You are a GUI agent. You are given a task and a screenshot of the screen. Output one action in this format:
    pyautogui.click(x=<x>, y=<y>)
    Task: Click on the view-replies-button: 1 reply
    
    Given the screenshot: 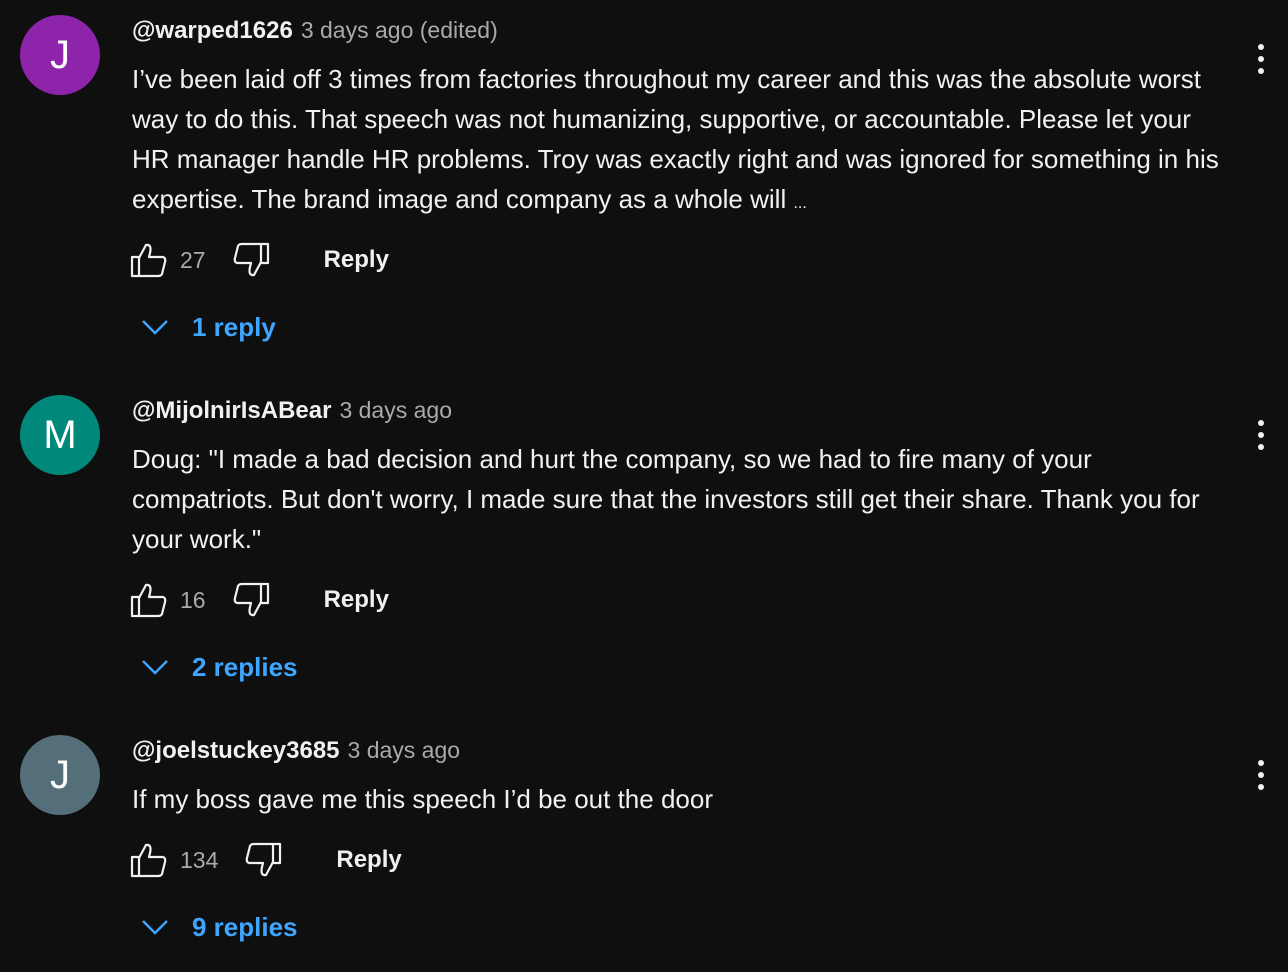 What is the action you would take?
    pyautogui.click(x=207, y=327)
    